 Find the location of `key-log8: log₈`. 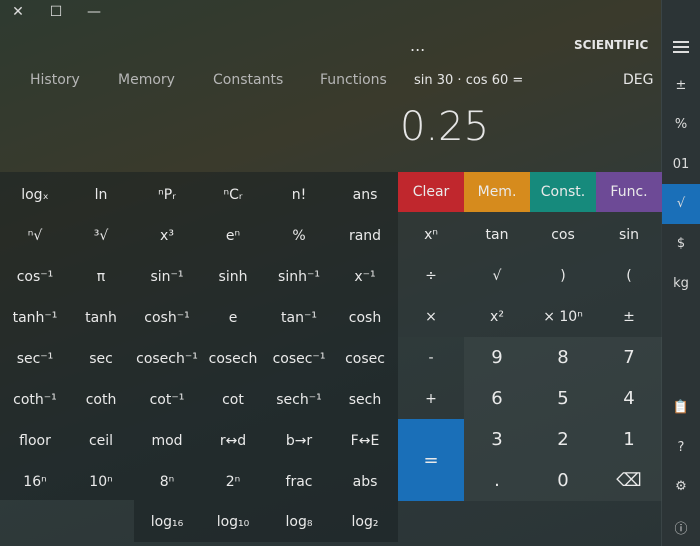

key-log8: log₈ is located at coordinates (299, 522).